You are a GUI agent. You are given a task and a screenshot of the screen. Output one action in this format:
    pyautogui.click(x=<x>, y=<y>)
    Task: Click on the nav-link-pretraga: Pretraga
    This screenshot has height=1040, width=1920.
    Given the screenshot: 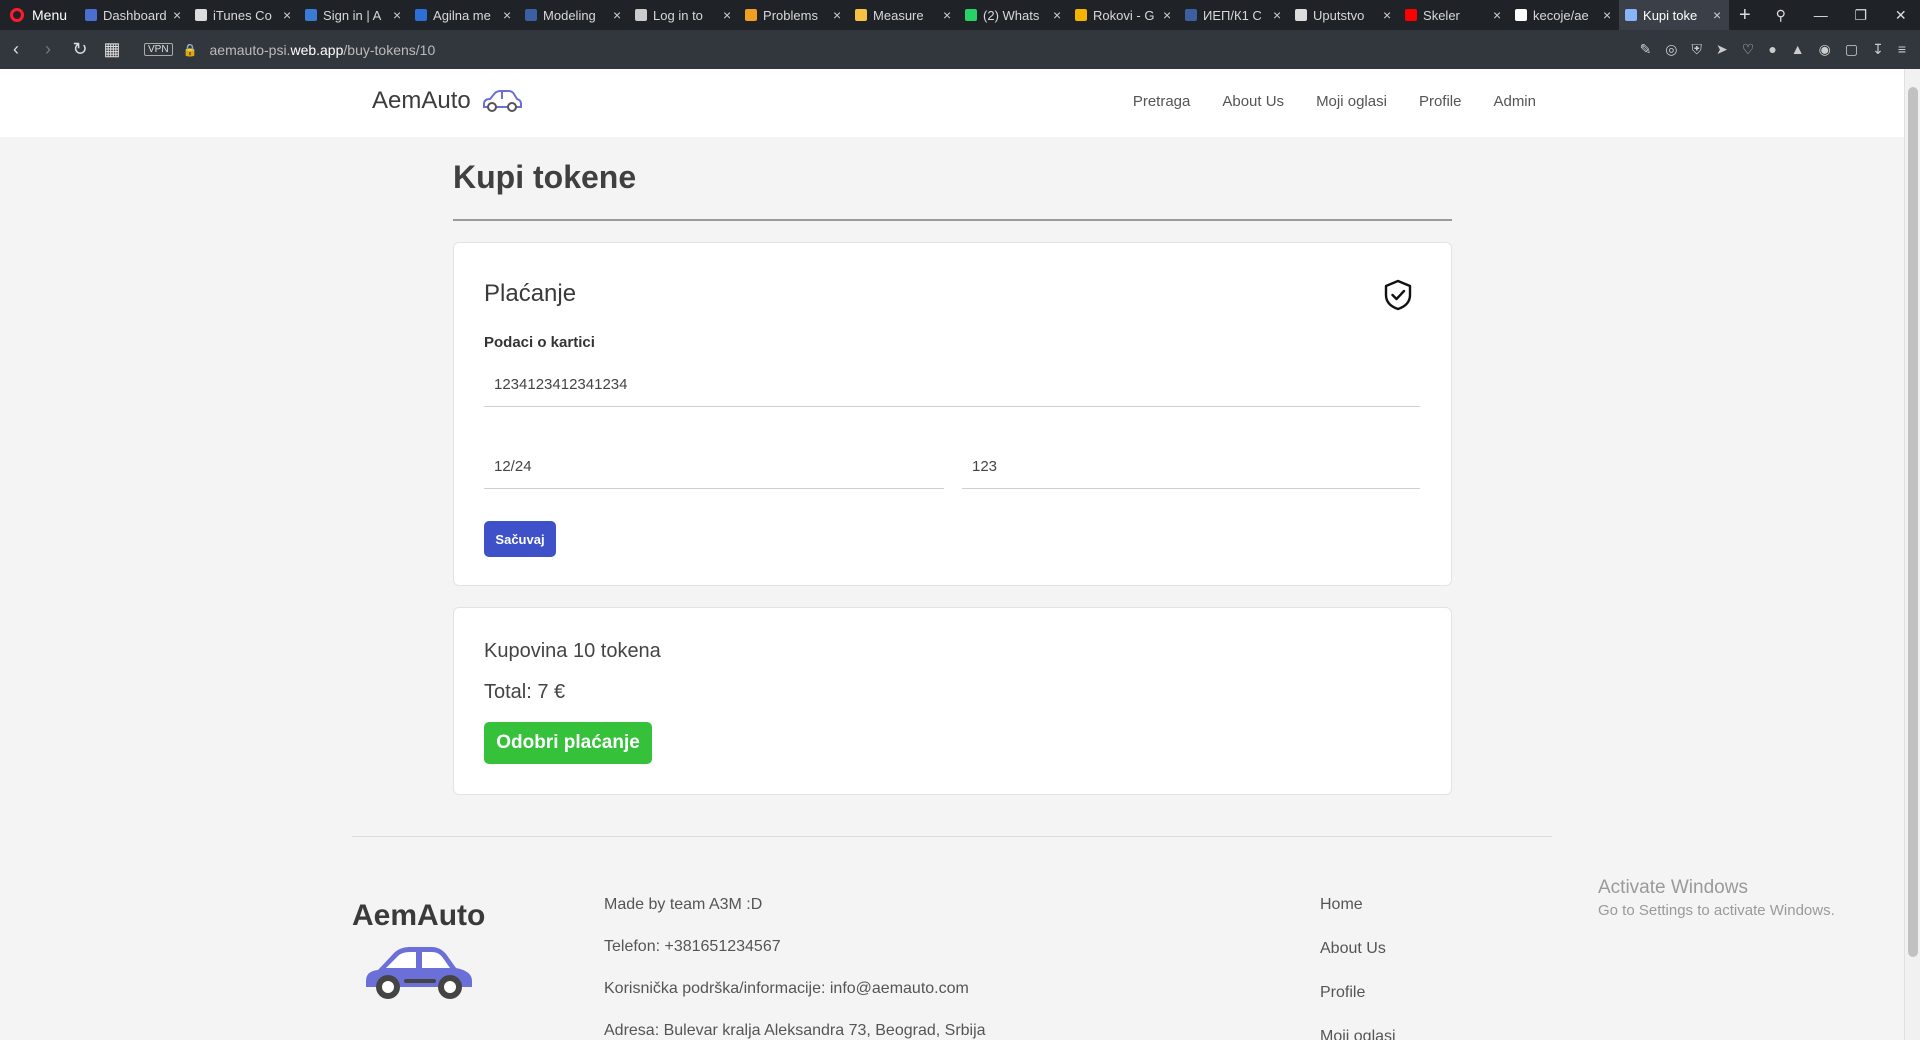 What is the action you would take?
    pyautogui.click(x=1162, y=101)
    